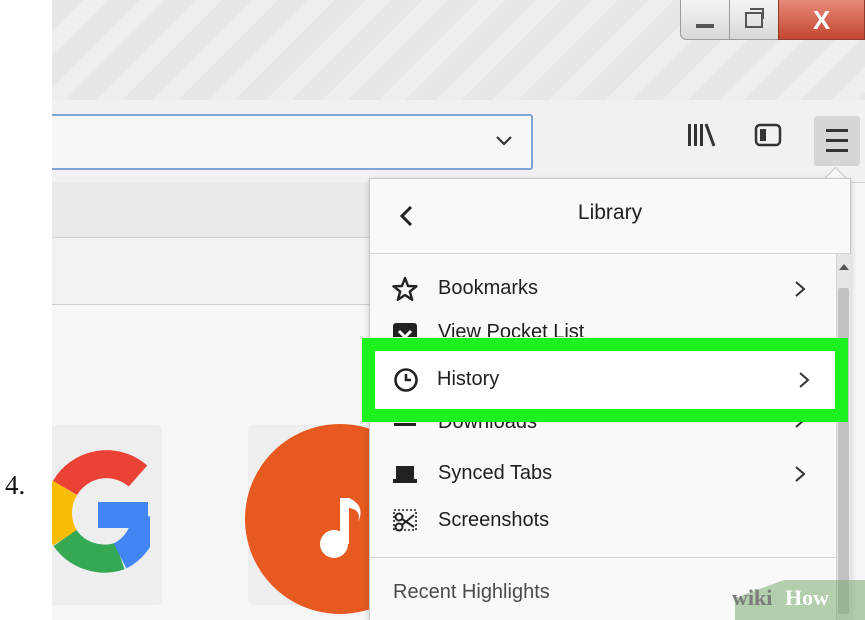 The image size is (865, 620). Describe the element at coordinates (405, 520) in the screenshot. I see `scissors-icon` at that location.